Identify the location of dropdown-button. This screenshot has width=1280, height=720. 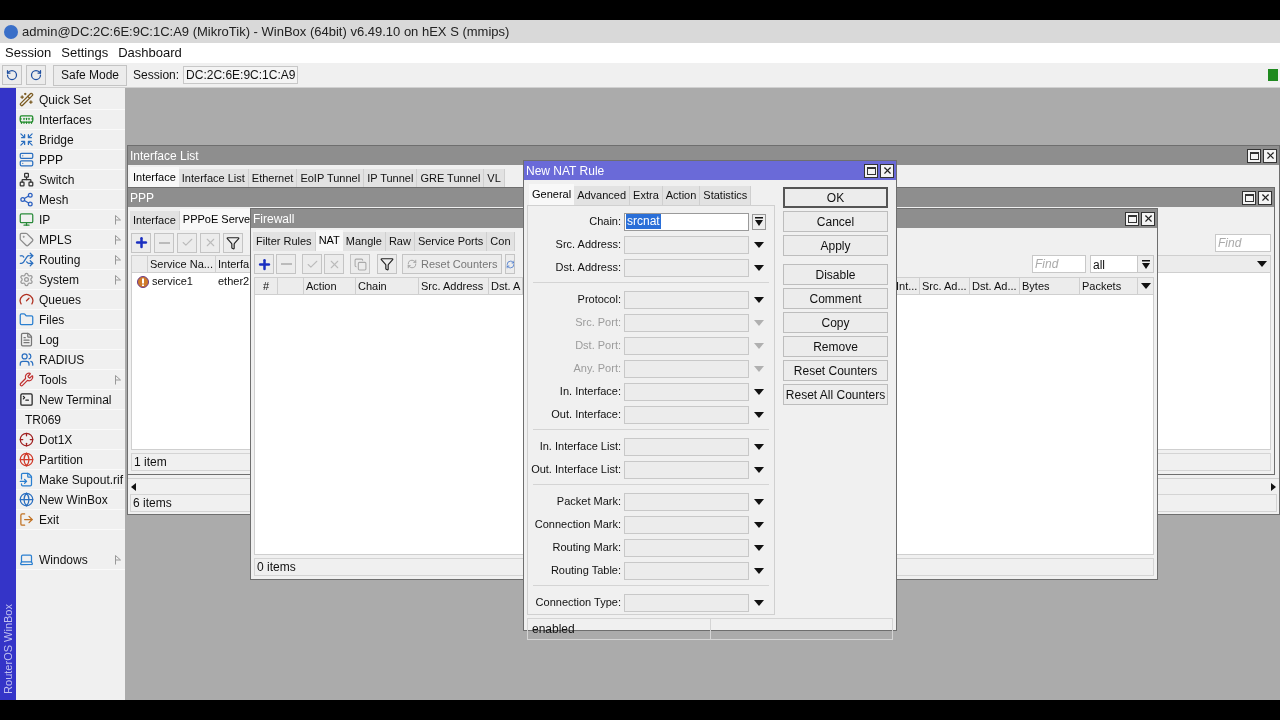
(759, 221).